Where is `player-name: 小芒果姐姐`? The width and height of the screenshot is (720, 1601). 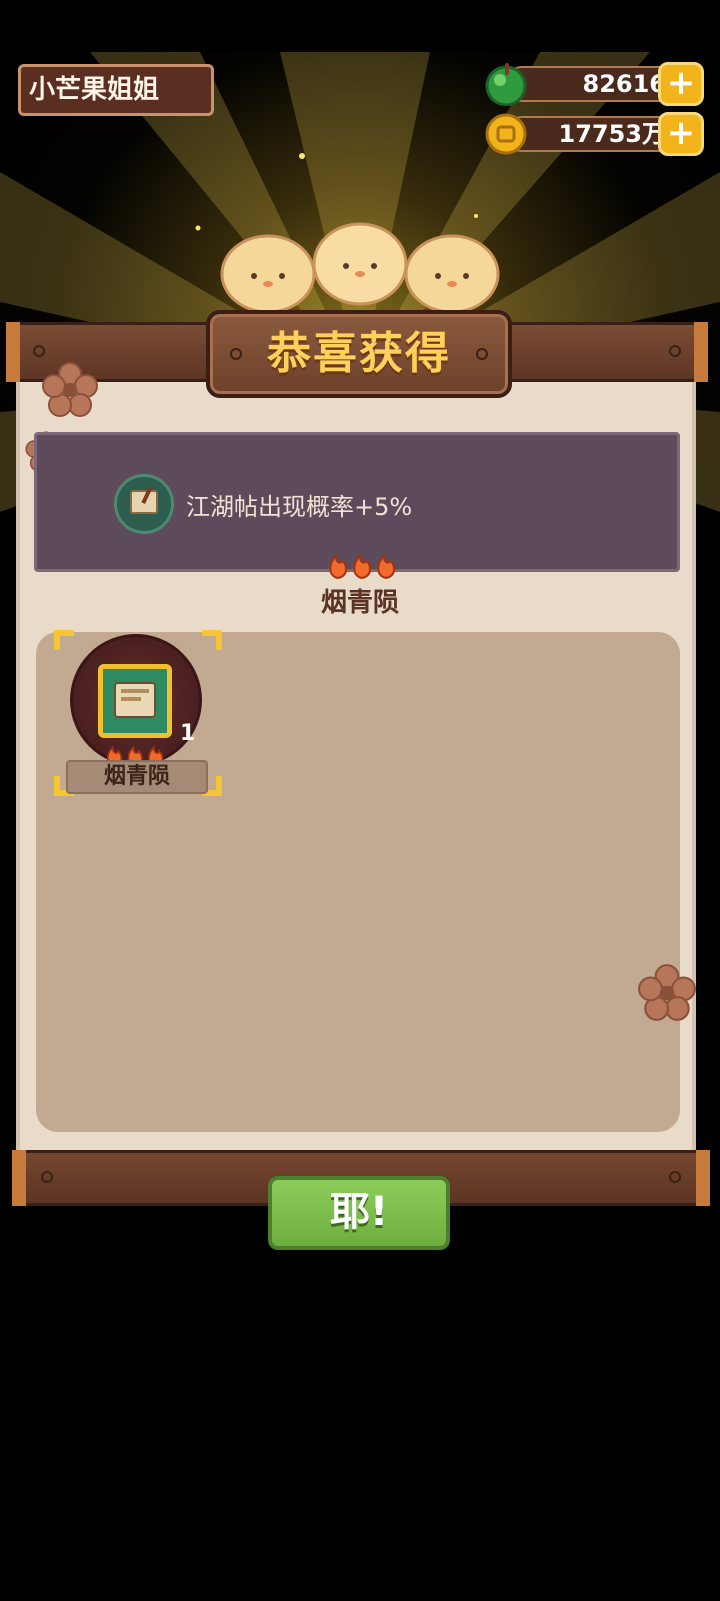
player-name: 小芒果姐姐 is located at coordinates (94, 90).